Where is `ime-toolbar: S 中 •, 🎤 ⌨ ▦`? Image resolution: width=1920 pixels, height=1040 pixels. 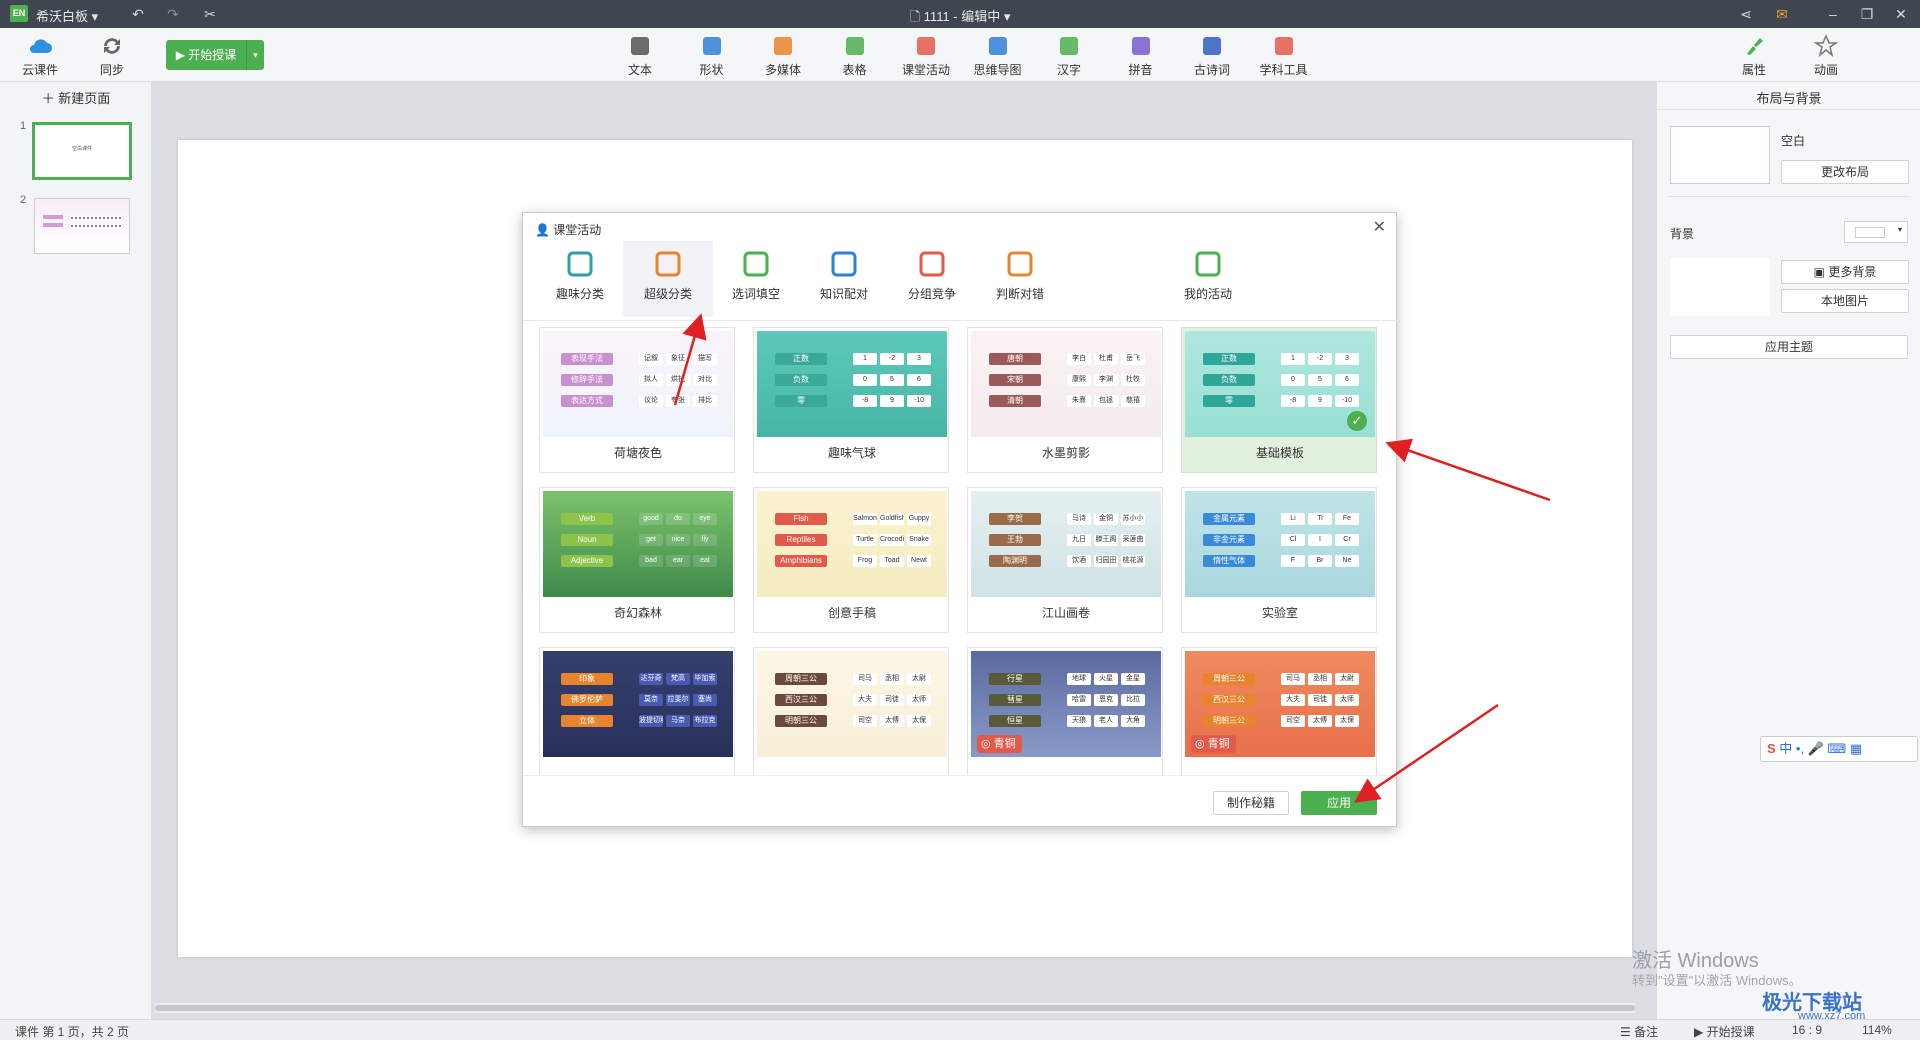
ime-toolbar: S 中 •, 🎤 ⌨ ▦ is located at coordinates (1839, 749).